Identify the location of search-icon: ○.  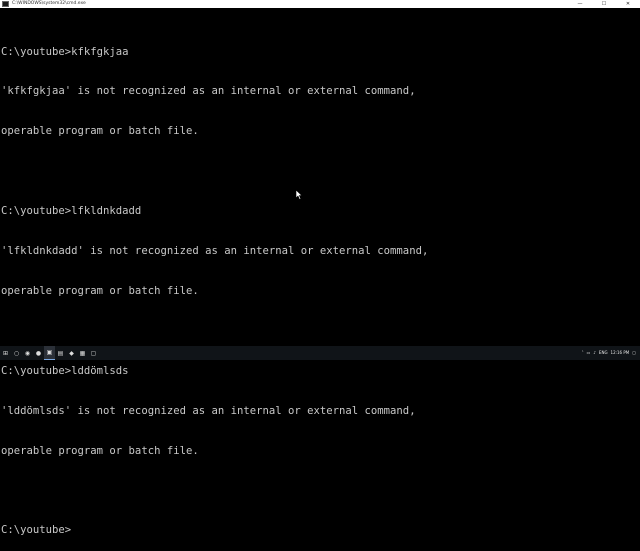
(16, 353).